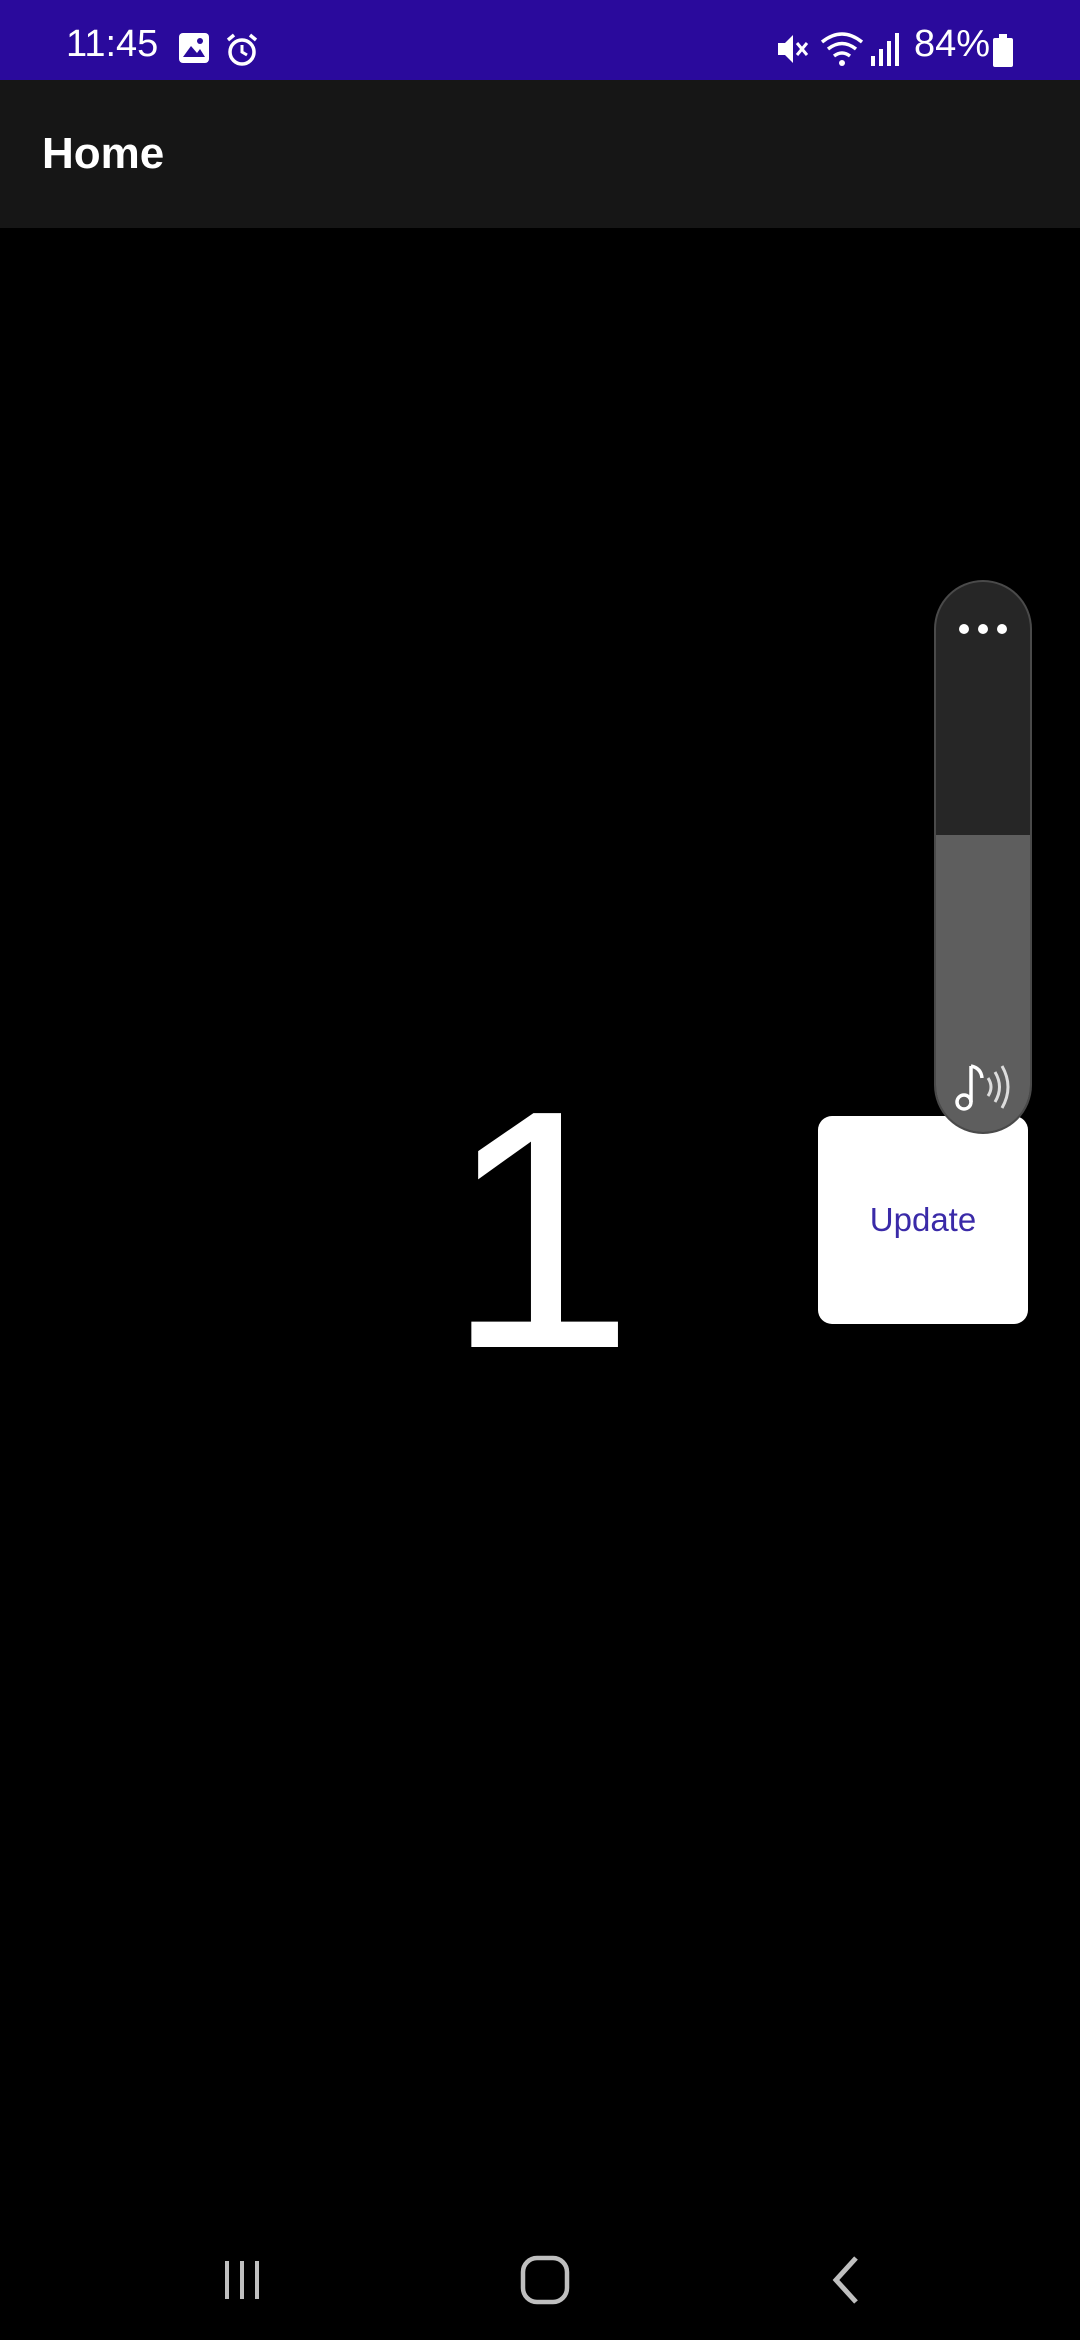 The image size is (1080, 2340). I want to click on battery-icon, so click(1003, 53).